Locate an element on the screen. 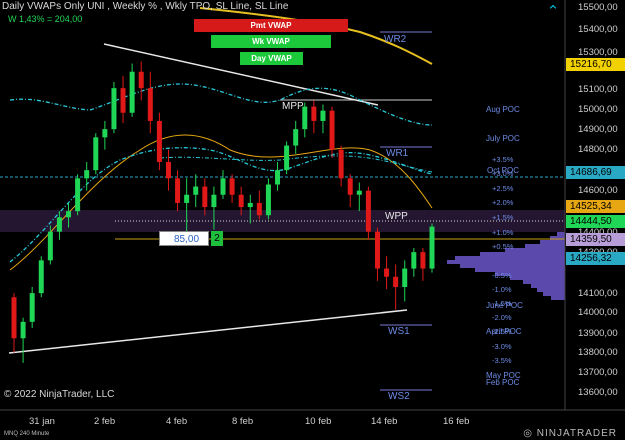 This screenshot has height=440, width=625. upper-cyan-band is located at coordinates (221, 104).